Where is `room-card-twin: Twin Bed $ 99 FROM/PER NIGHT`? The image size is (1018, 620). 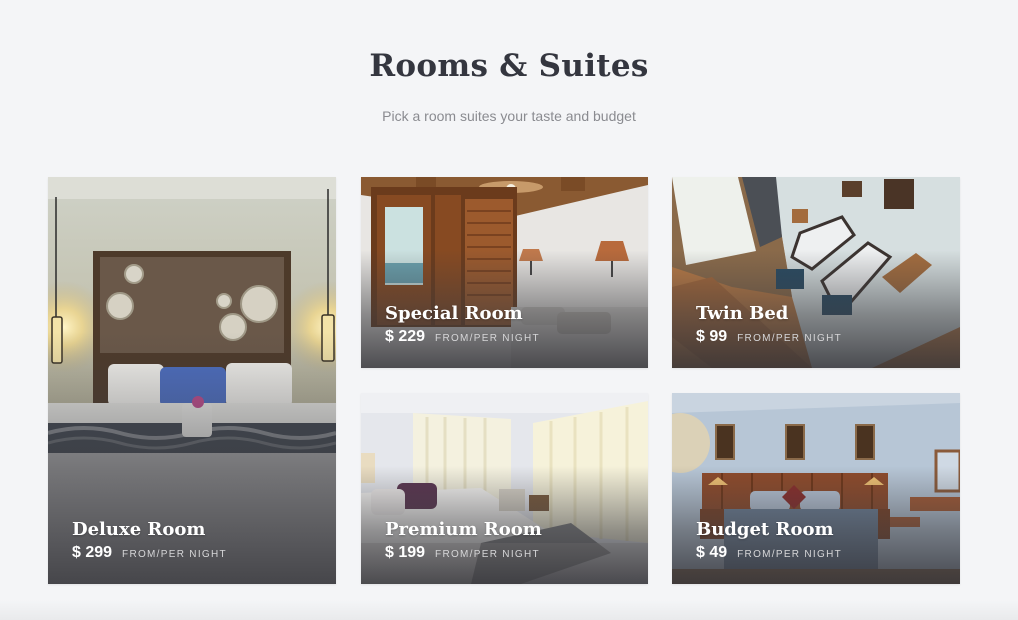 room-card-twin: Twin Bed $ 99 FROM/PER NIGHT is located at coordinates (816, 272).